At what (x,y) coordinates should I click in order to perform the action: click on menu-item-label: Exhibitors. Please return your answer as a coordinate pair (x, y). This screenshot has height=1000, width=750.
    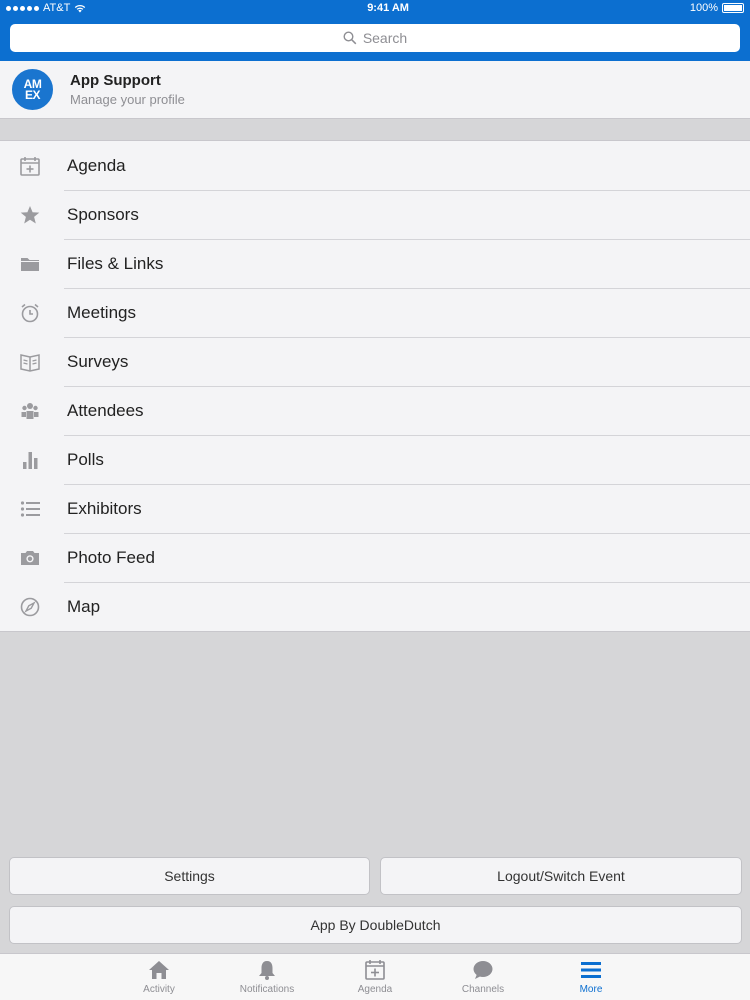
    Looking at the image, I should click on (104, 508).